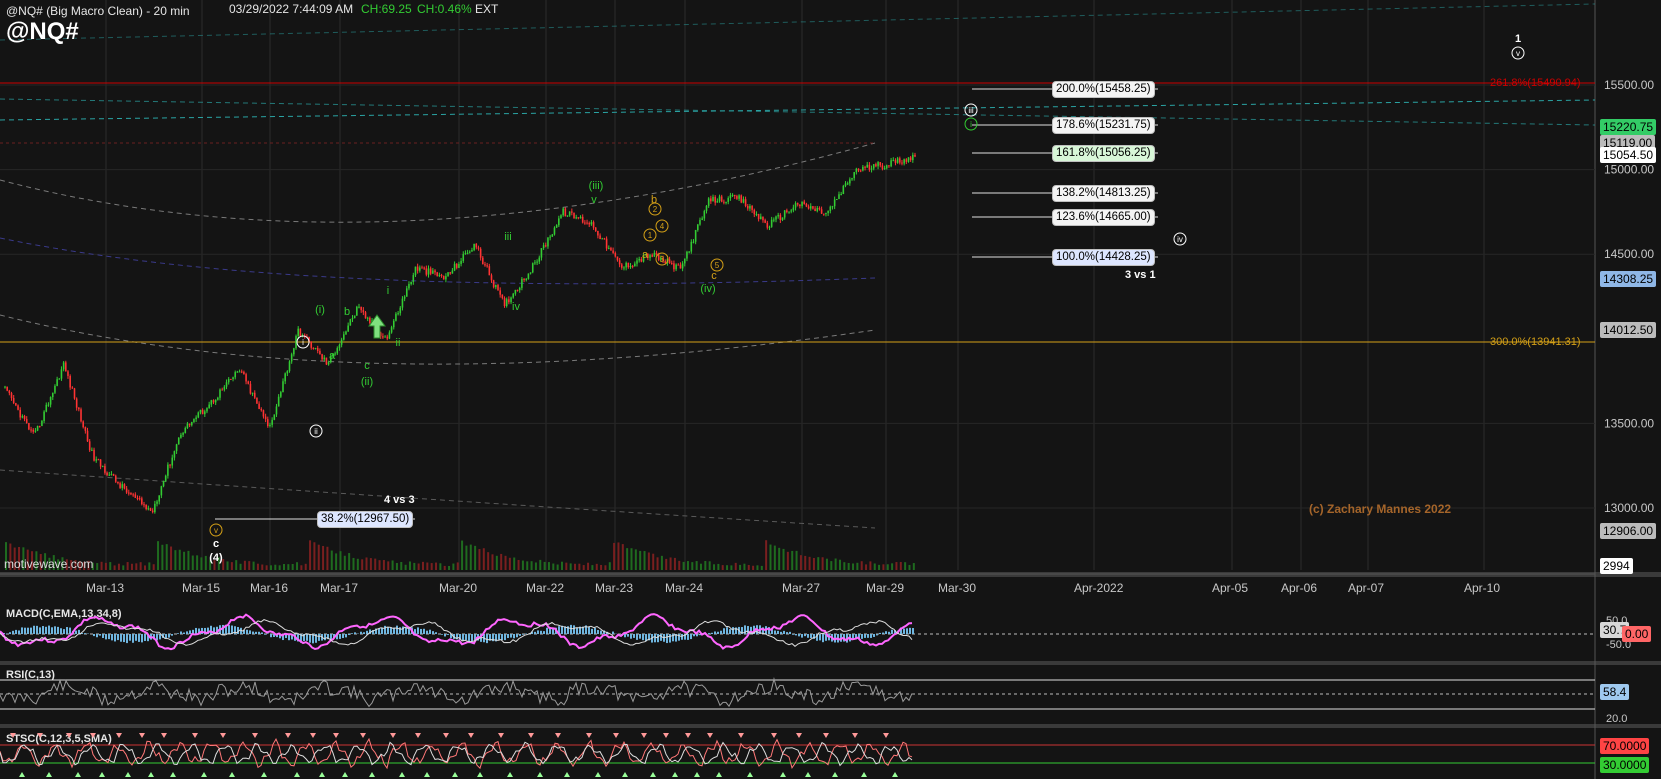 The image size is (1661, 779). Describe the element at coordinates (1103, 125) in the screenshot. I see `fib-extension-label: 178.6%(15231.75)` at that location.